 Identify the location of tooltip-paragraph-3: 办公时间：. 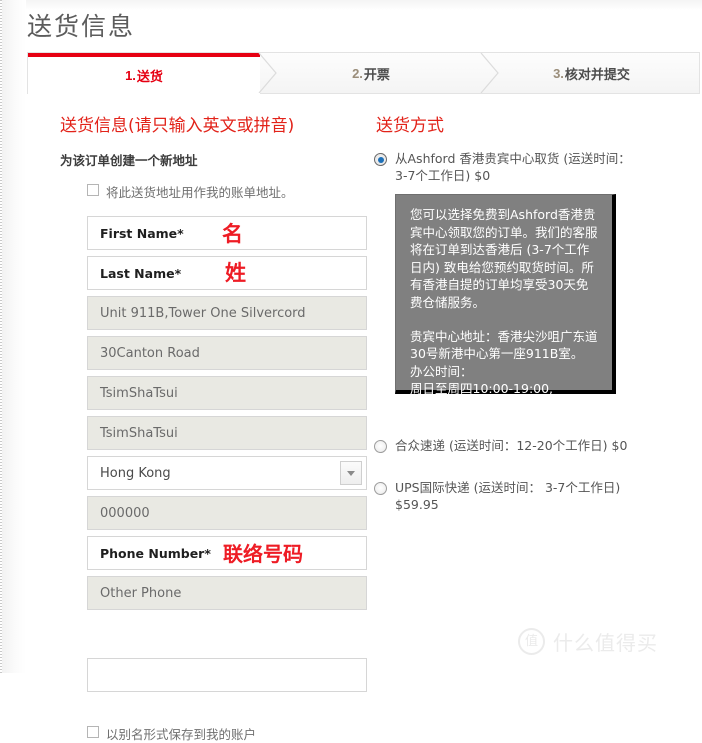
(441, 371).